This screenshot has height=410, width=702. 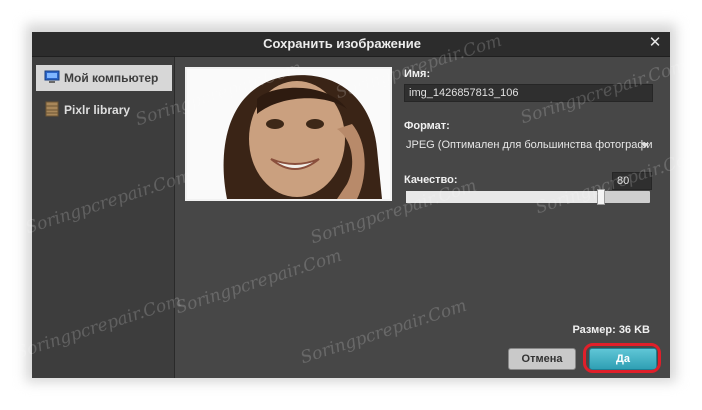 I want to click on sidebar-item-my-computer: Мой компьютер, so click(x=104, y=78).